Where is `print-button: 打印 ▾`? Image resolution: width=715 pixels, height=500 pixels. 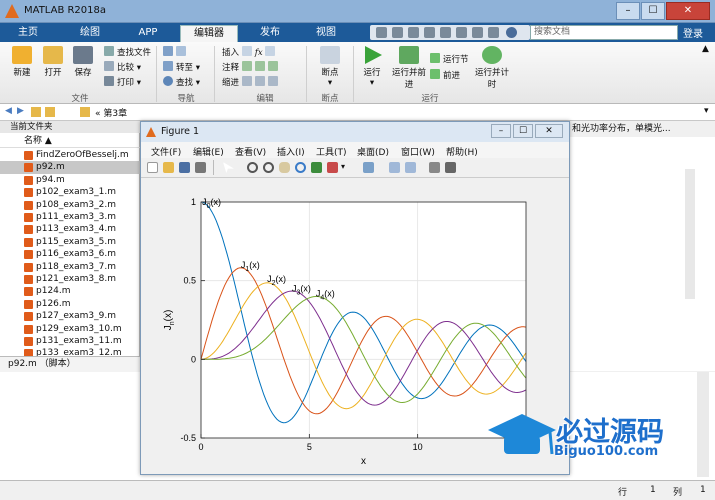 print-button: 打印 ▾ is located at coordinates (122, 82).